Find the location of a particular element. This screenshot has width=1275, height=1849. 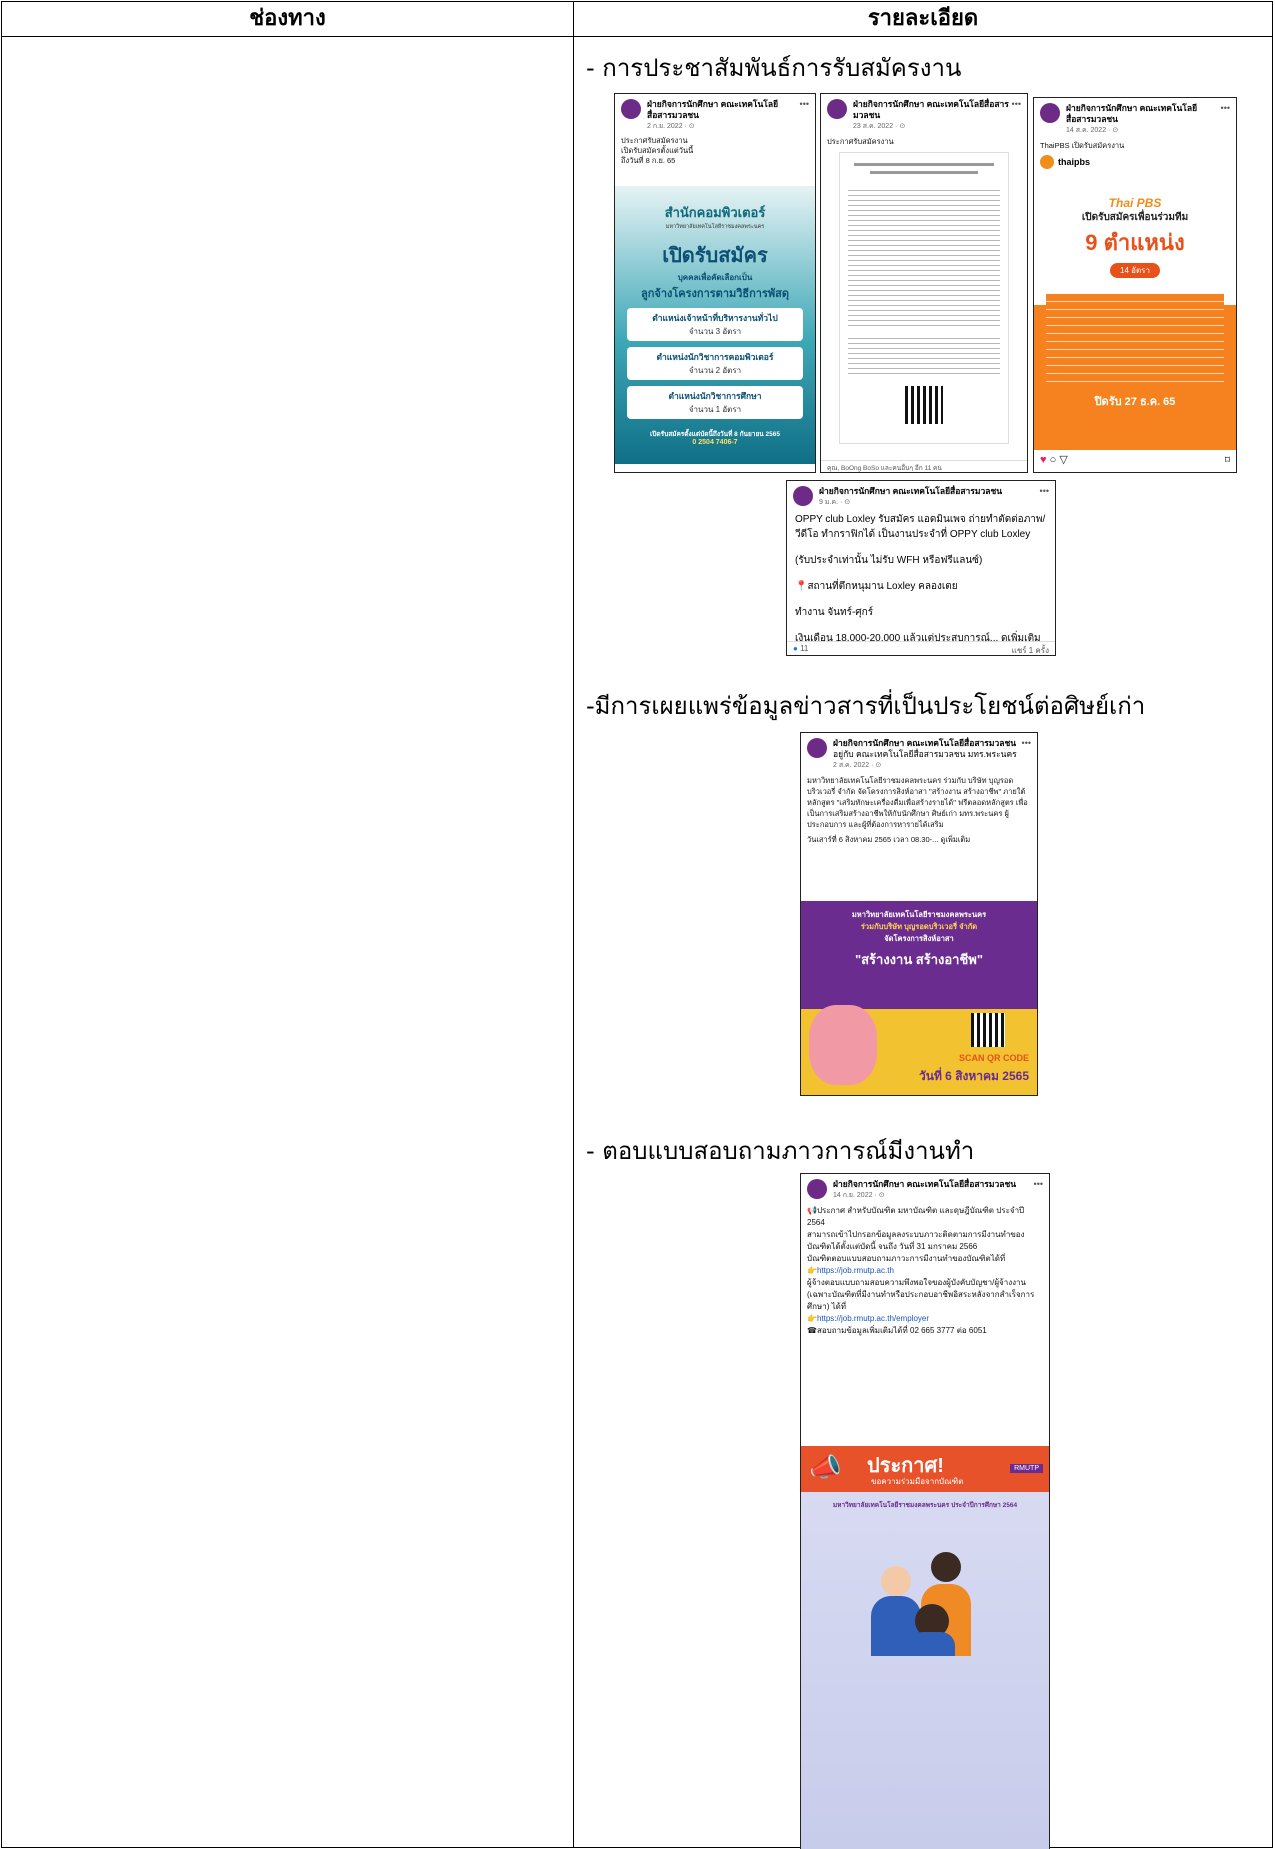

poster-headline: เปิดรับสมัครเพื่อนร่วมทีม is located at coordinates (1135, 217).